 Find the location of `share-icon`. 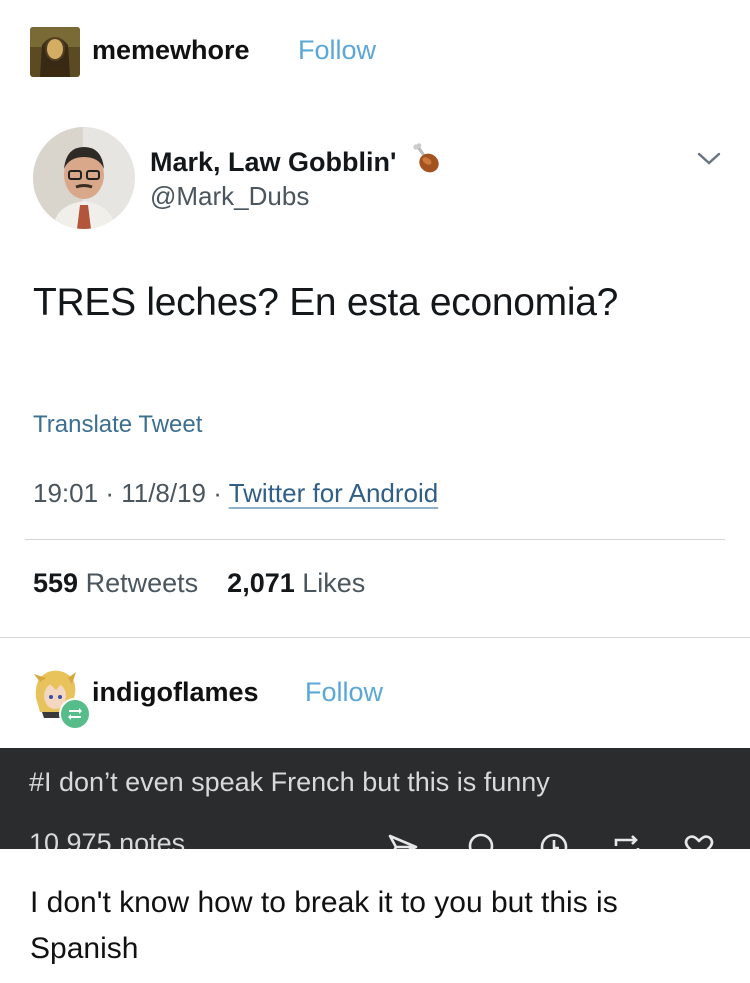

share-icon is located at coordinates (403, 839).